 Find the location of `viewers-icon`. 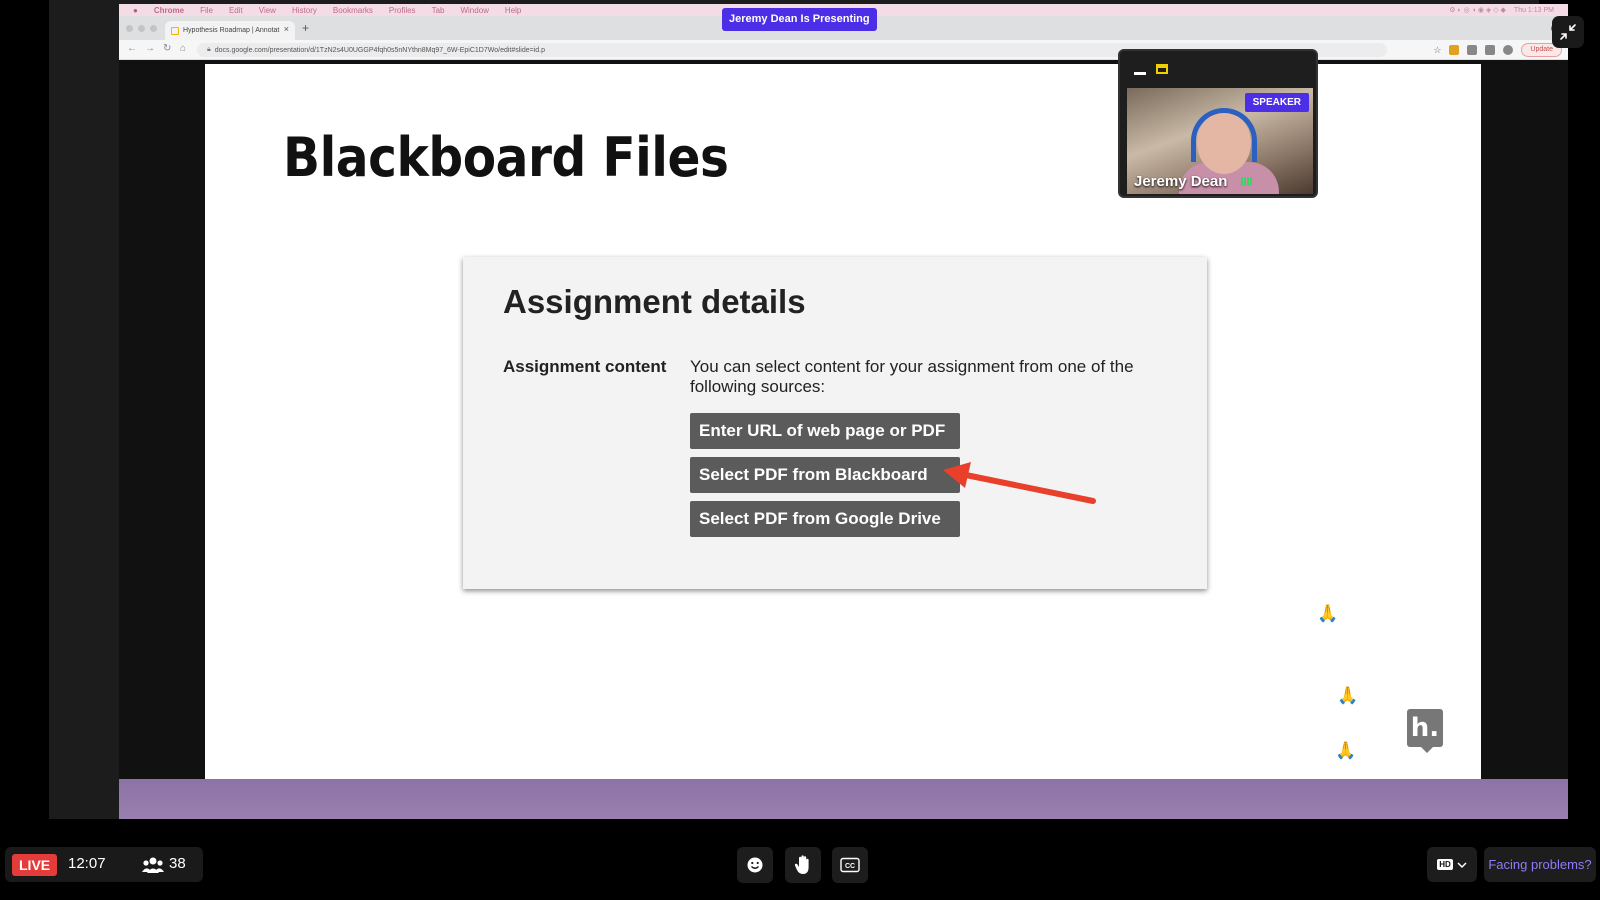

viewers-icon is located at coordinates (153, 865).